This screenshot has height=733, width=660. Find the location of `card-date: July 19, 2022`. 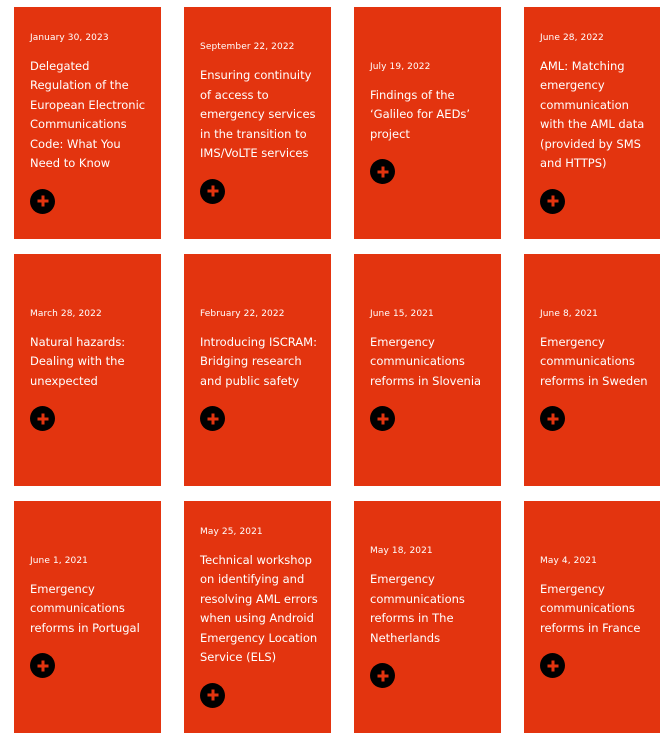

card-date: July 19, 2022 is located at coordinates (400, 66).